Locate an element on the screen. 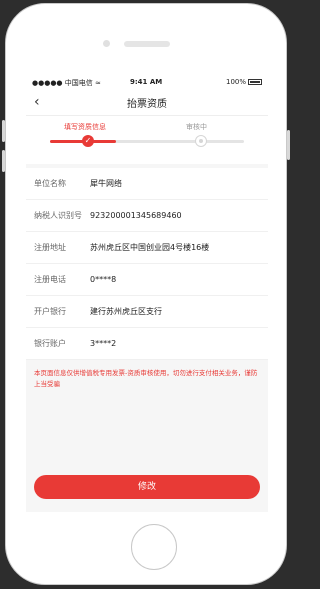 This screenshot has width=320, height=589. power-button is located at coordinates (288, 145).